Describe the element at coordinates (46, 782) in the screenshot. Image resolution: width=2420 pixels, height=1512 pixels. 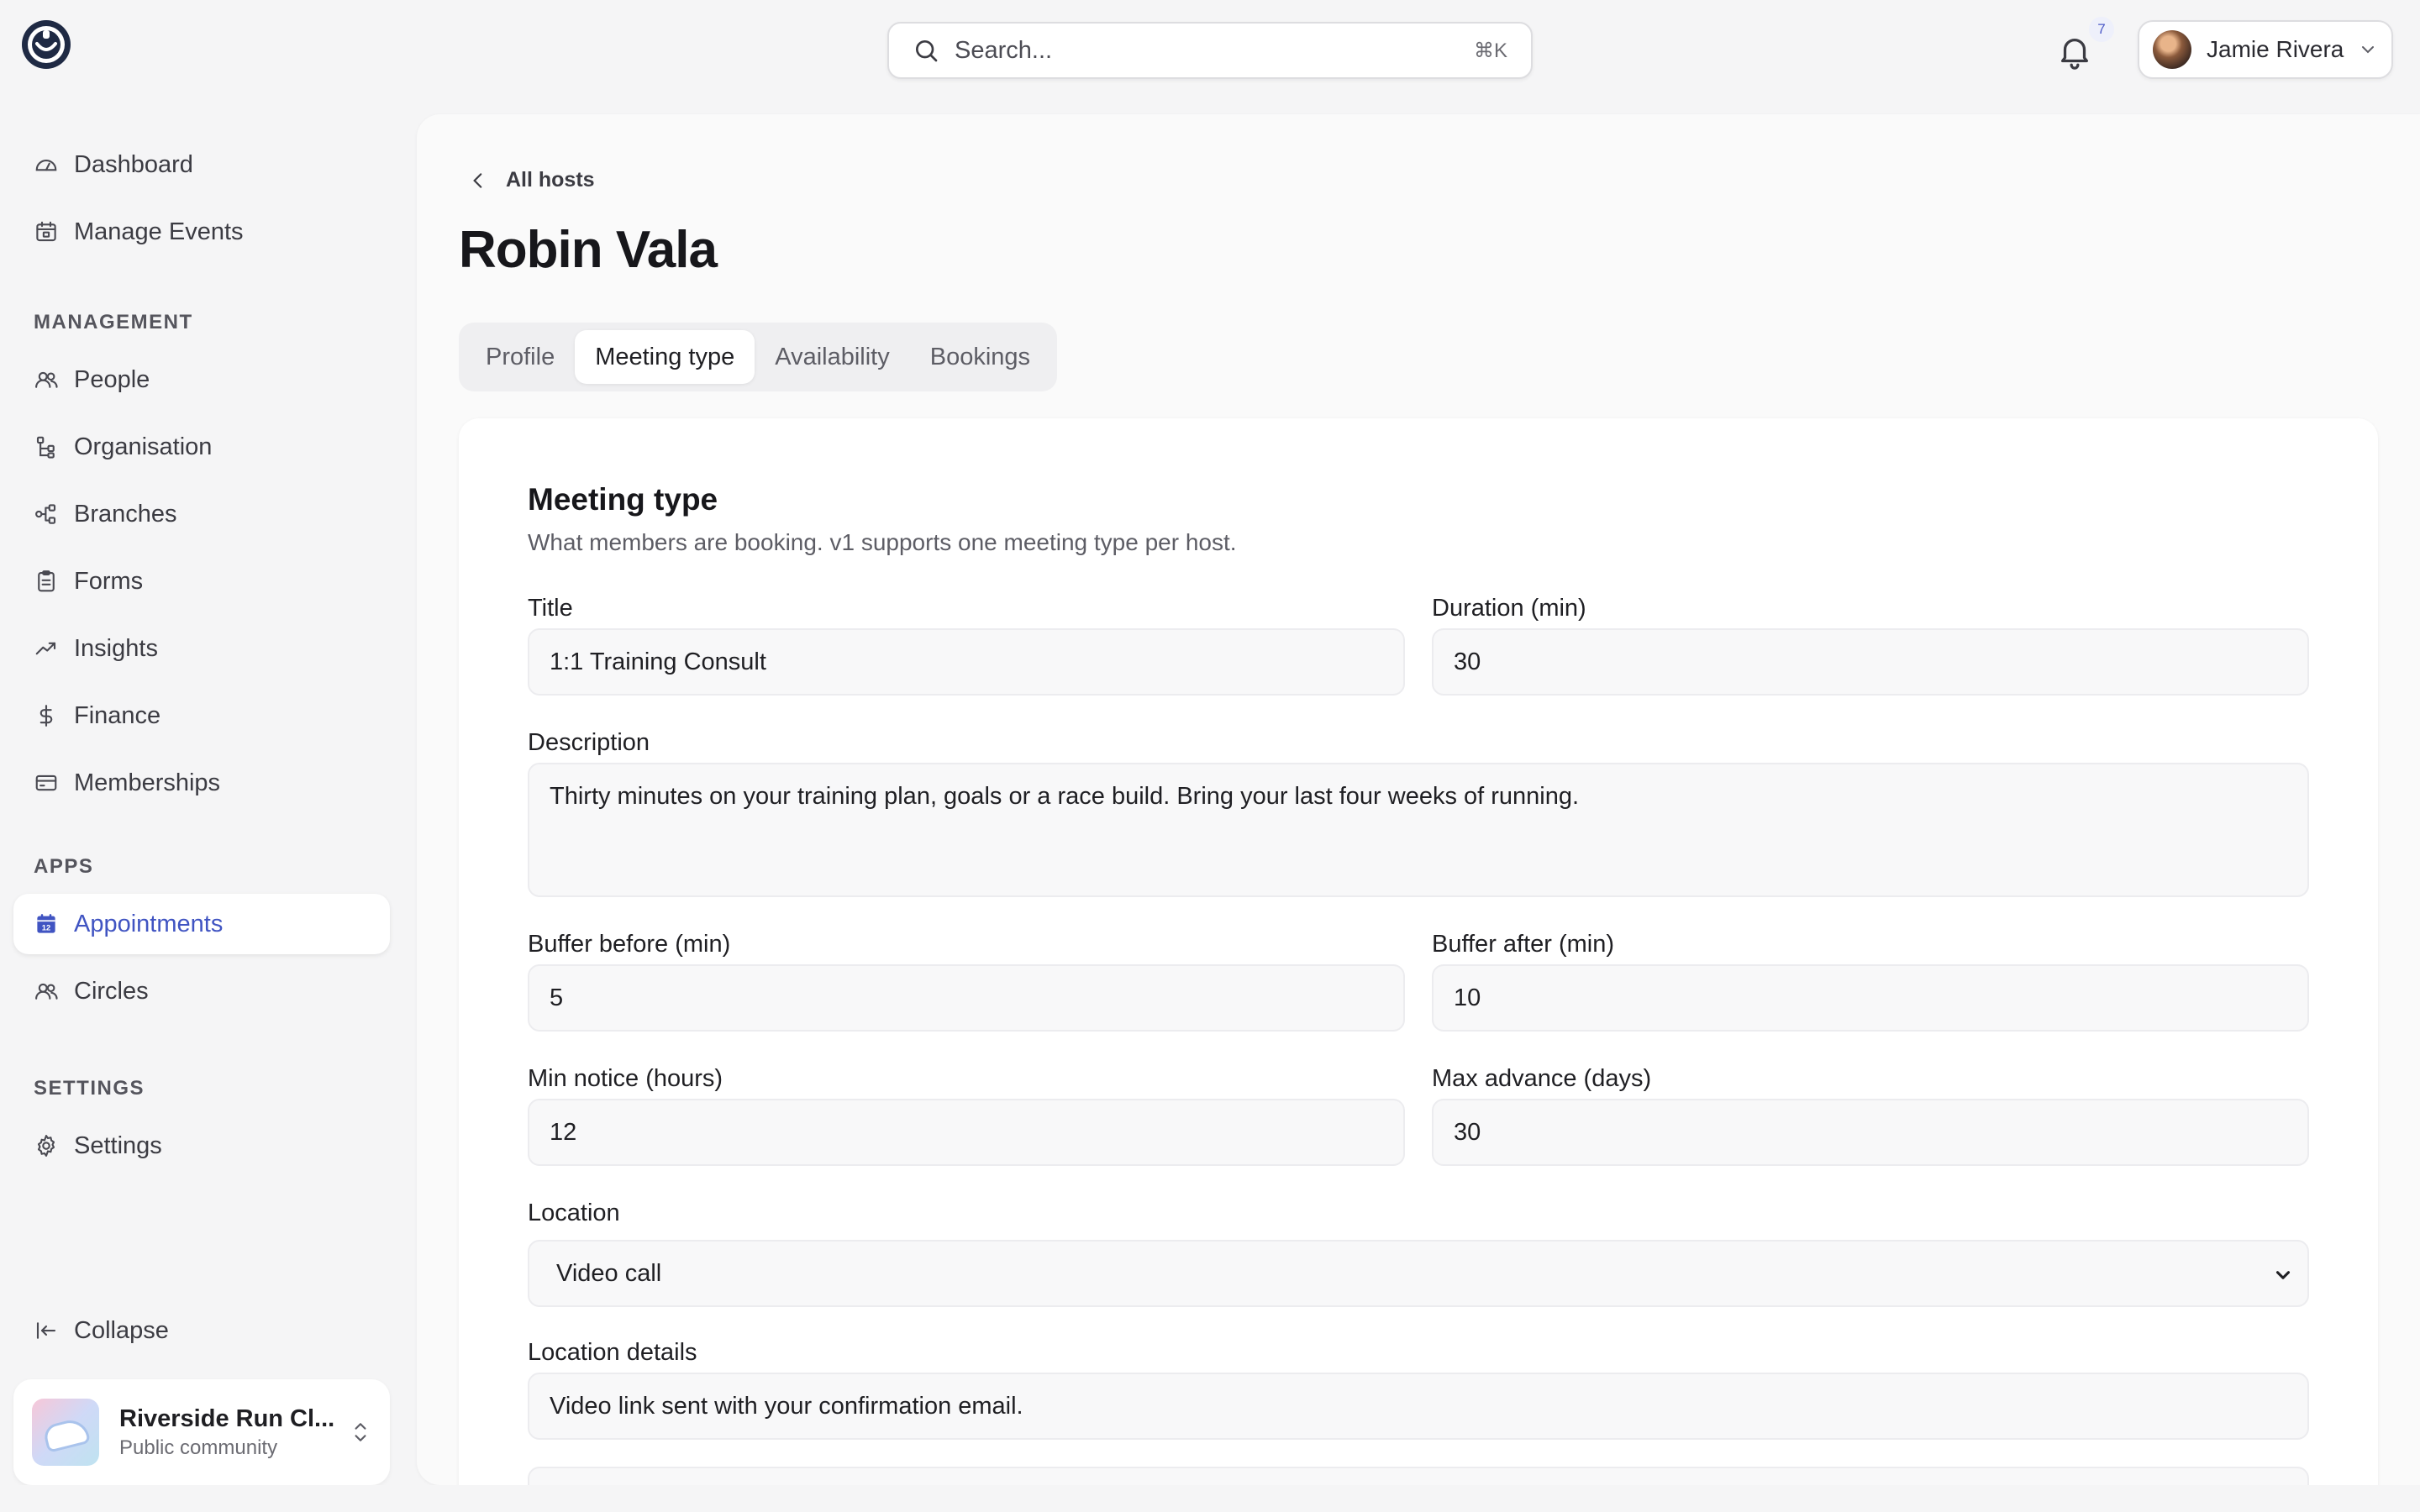
I see `card-icon` at that location.